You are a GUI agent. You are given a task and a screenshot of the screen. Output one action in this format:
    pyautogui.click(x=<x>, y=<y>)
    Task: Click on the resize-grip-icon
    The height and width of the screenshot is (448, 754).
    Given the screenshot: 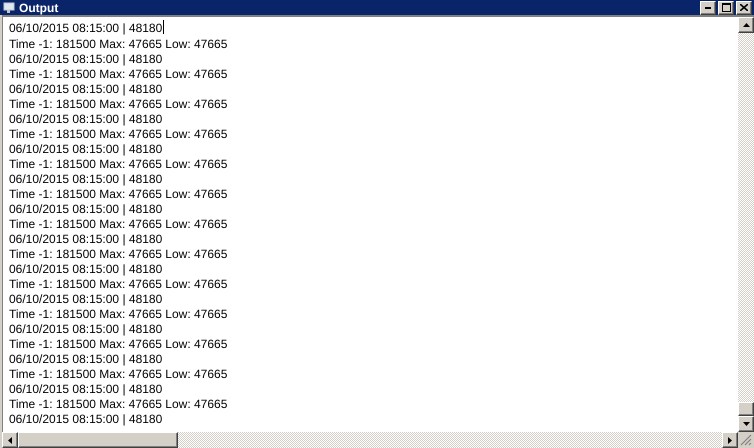 What is the action you would take?
    pyautogui.click(x=745, y=439)
    